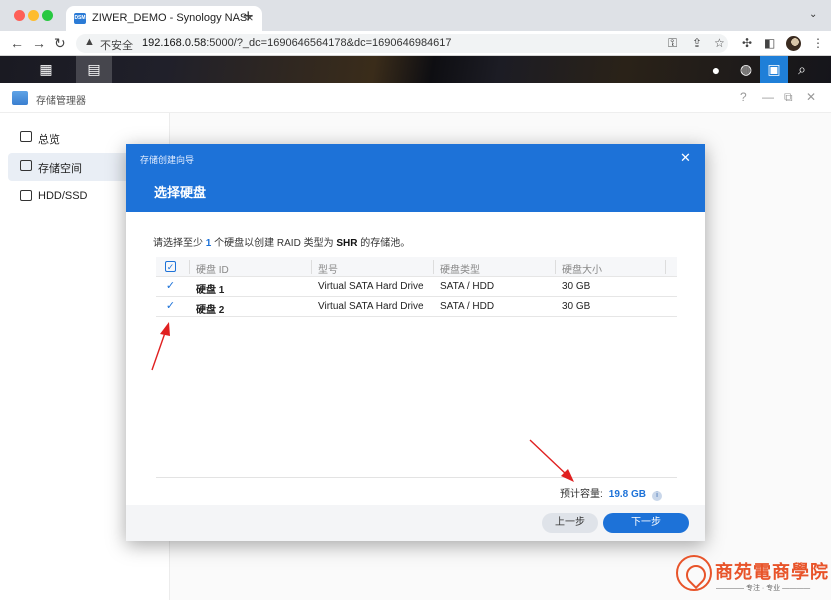  What do you see at coordinates (582, 268) in the screenshot?
I see `column-header: 硬盘大小` at bounding box center [582, 268].